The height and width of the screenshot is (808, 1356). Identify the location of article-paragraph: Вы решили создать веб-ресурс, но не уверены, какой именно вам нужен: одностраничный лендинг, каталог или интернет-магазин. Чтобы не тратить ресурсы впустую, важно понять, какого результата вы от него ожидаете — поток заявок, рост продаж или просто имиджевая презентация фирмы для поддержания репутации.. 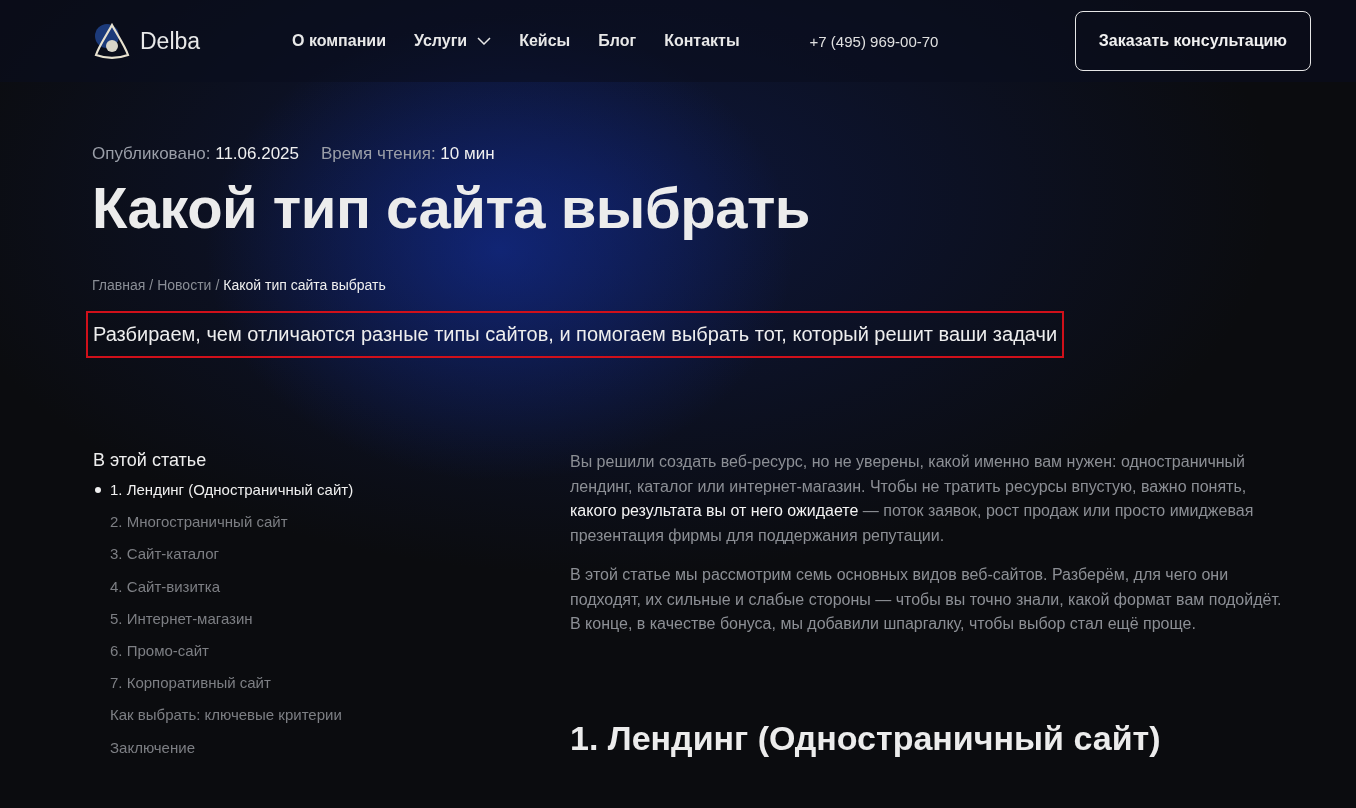
(912, 499).